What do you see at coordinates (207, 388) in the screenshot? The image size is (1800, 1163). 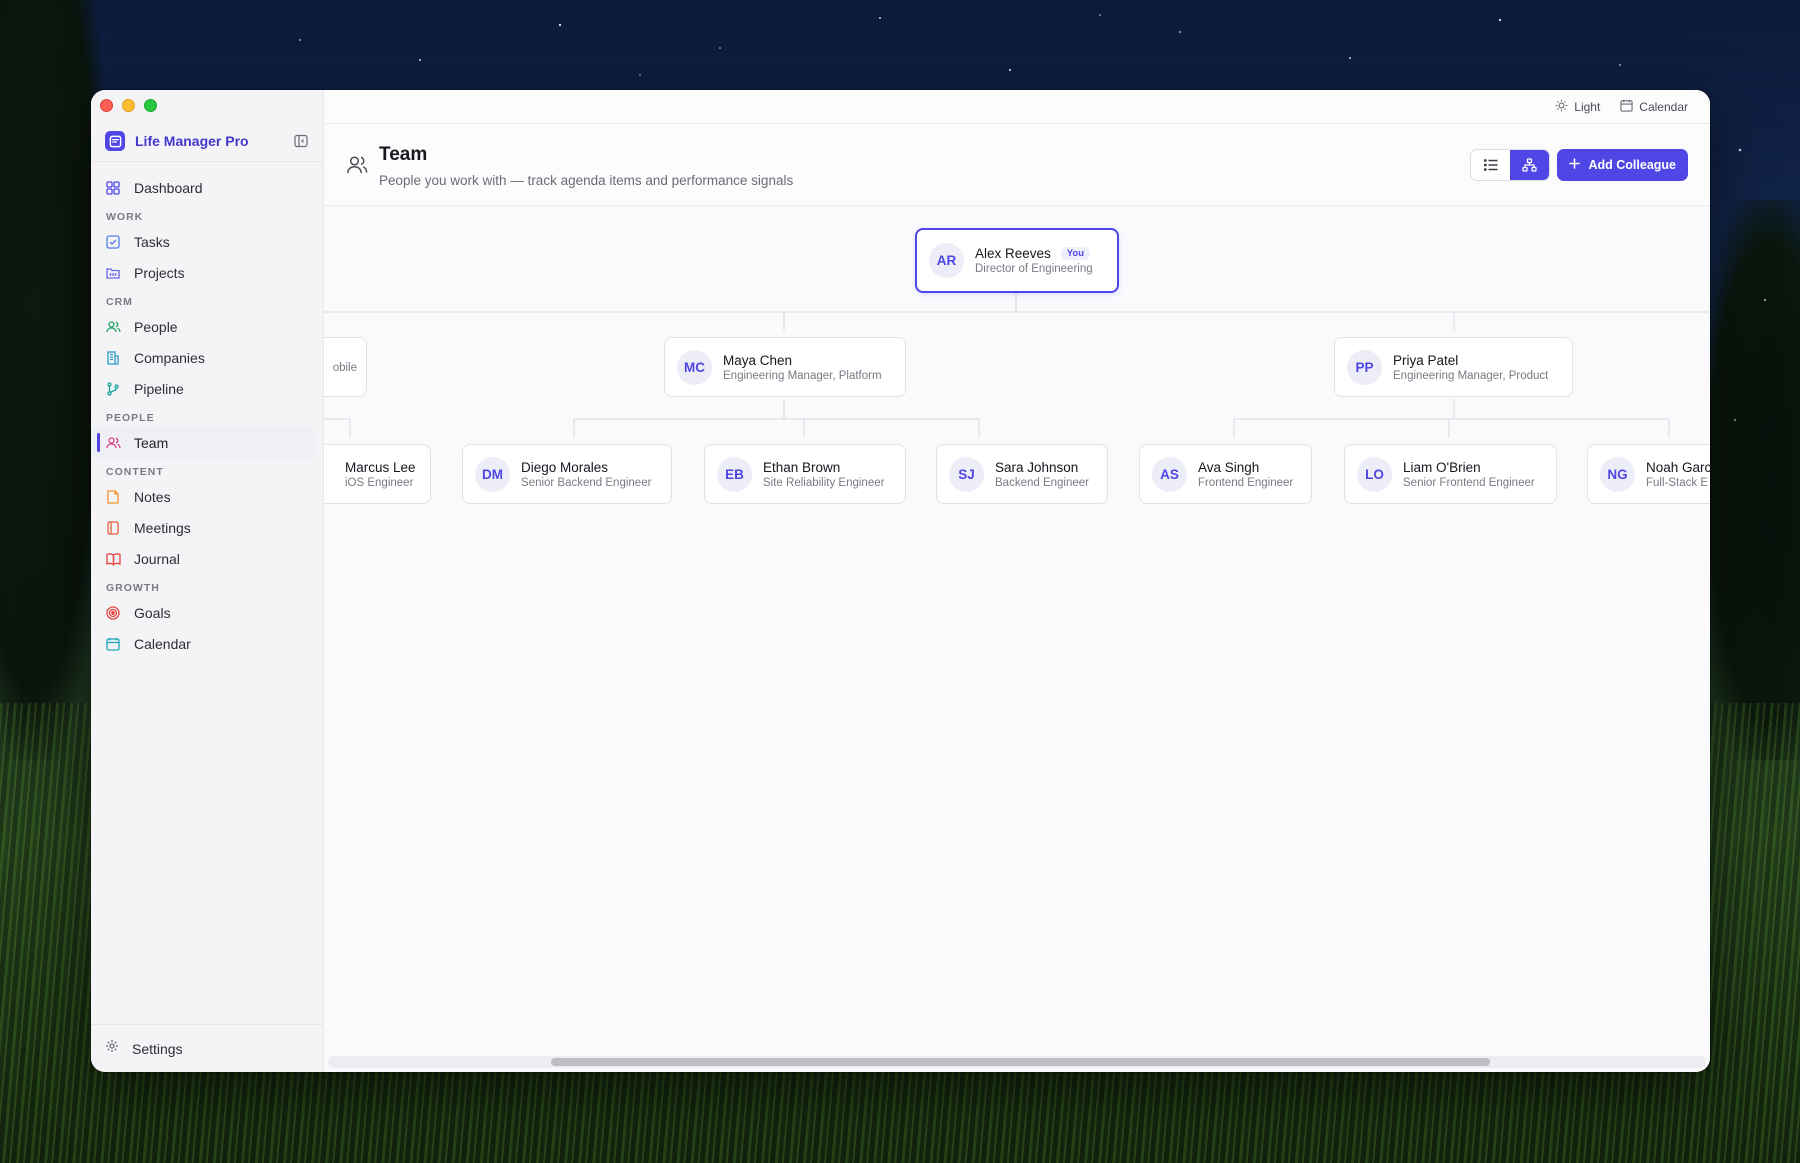 I see `sidebar-item-pipeline: Pipeline` at bounding box center [207, 388].